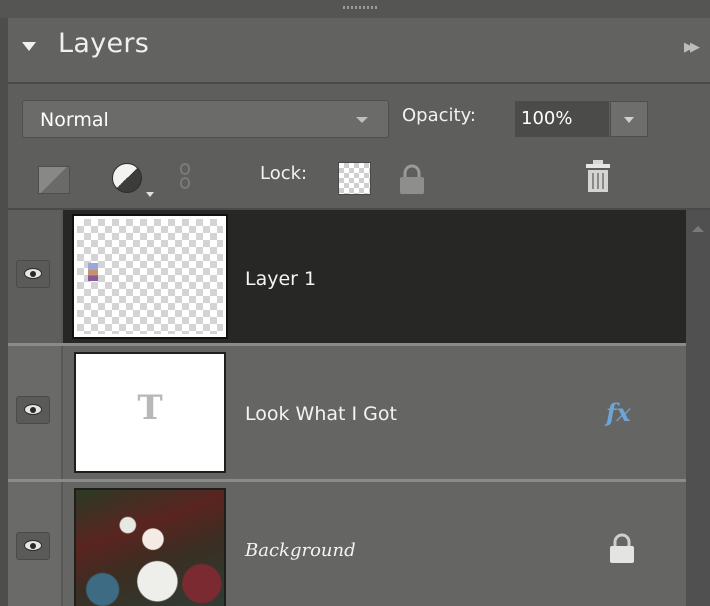 This screenshot has width=710, height=606. What do you see at coordinates (359, 83) in the screenshot?
I see `header-divider` at bounding box center [359, 83].